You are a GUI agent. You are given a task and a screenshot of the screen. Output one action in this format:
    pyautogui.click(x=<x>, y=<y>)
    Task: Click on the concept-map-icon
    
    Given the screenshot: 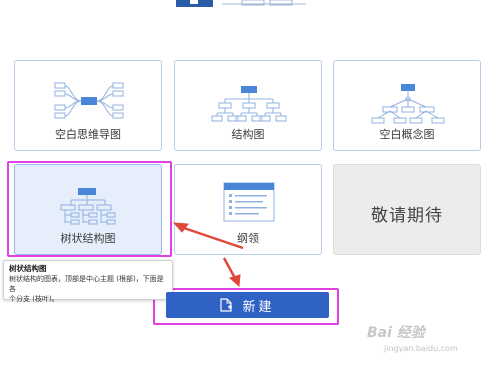 What is the action you would take?
    pyautogui.click(x=408, y=104)
    